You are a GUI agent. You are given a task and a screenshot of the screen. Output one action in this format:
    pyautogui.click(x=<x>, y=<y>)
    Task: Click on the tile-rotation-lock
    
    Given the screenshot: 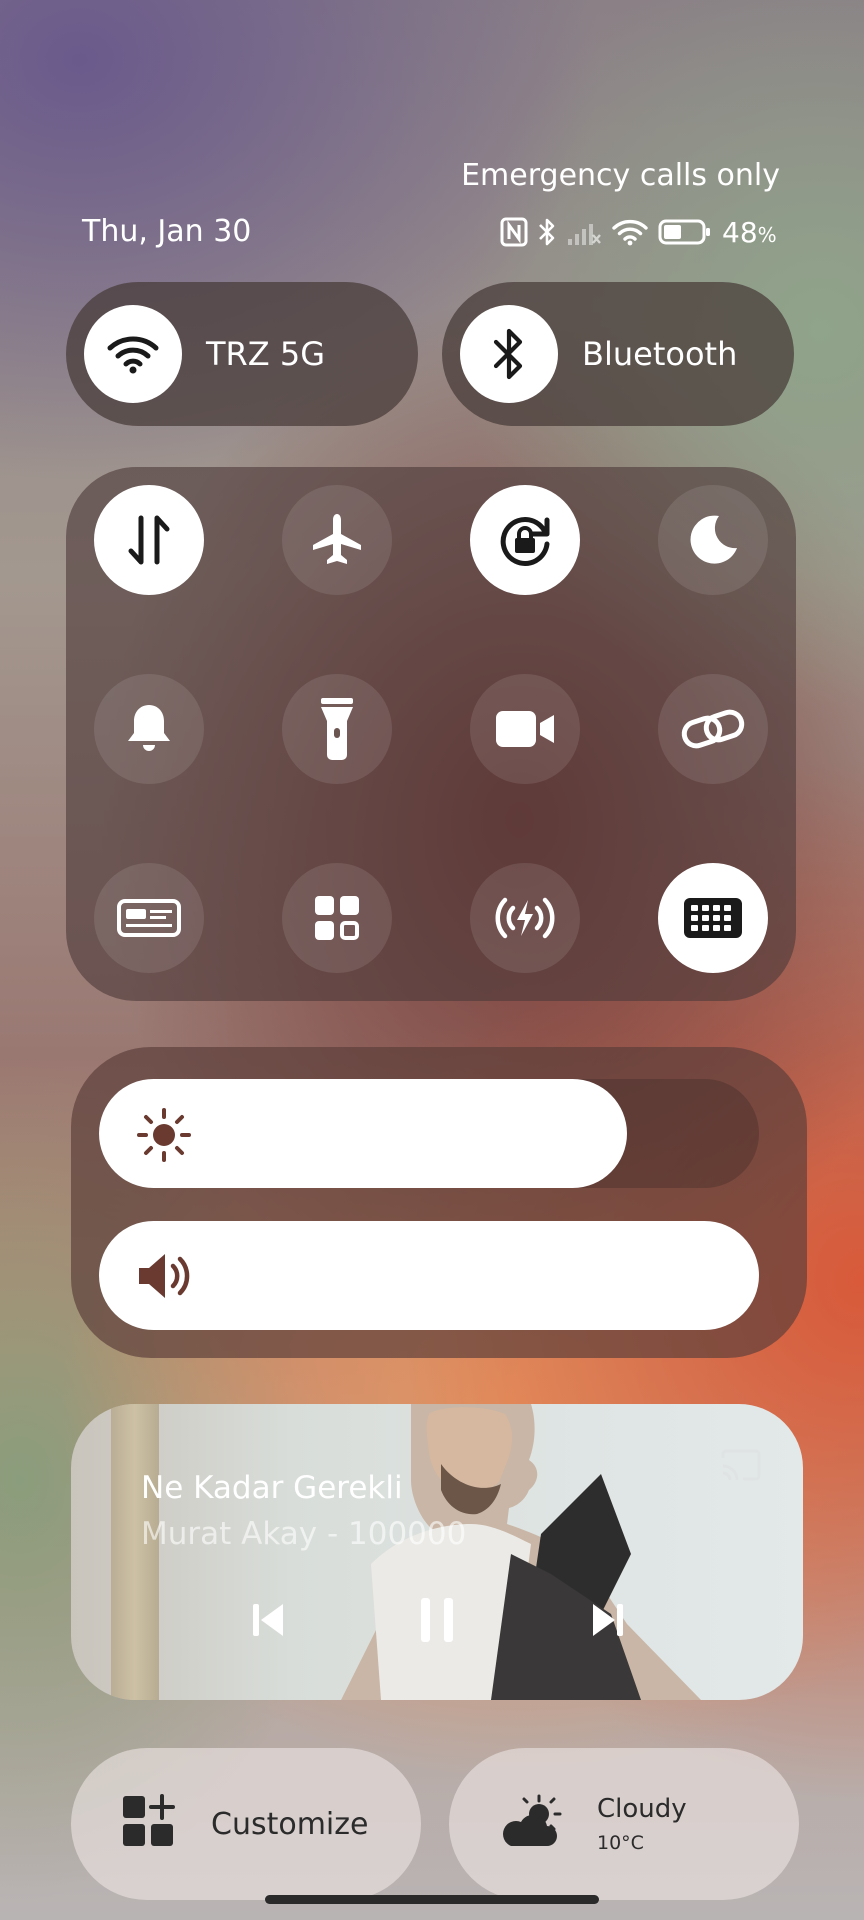 What is the action you would take?
    pyautogui.click(x=525, y=540)
    